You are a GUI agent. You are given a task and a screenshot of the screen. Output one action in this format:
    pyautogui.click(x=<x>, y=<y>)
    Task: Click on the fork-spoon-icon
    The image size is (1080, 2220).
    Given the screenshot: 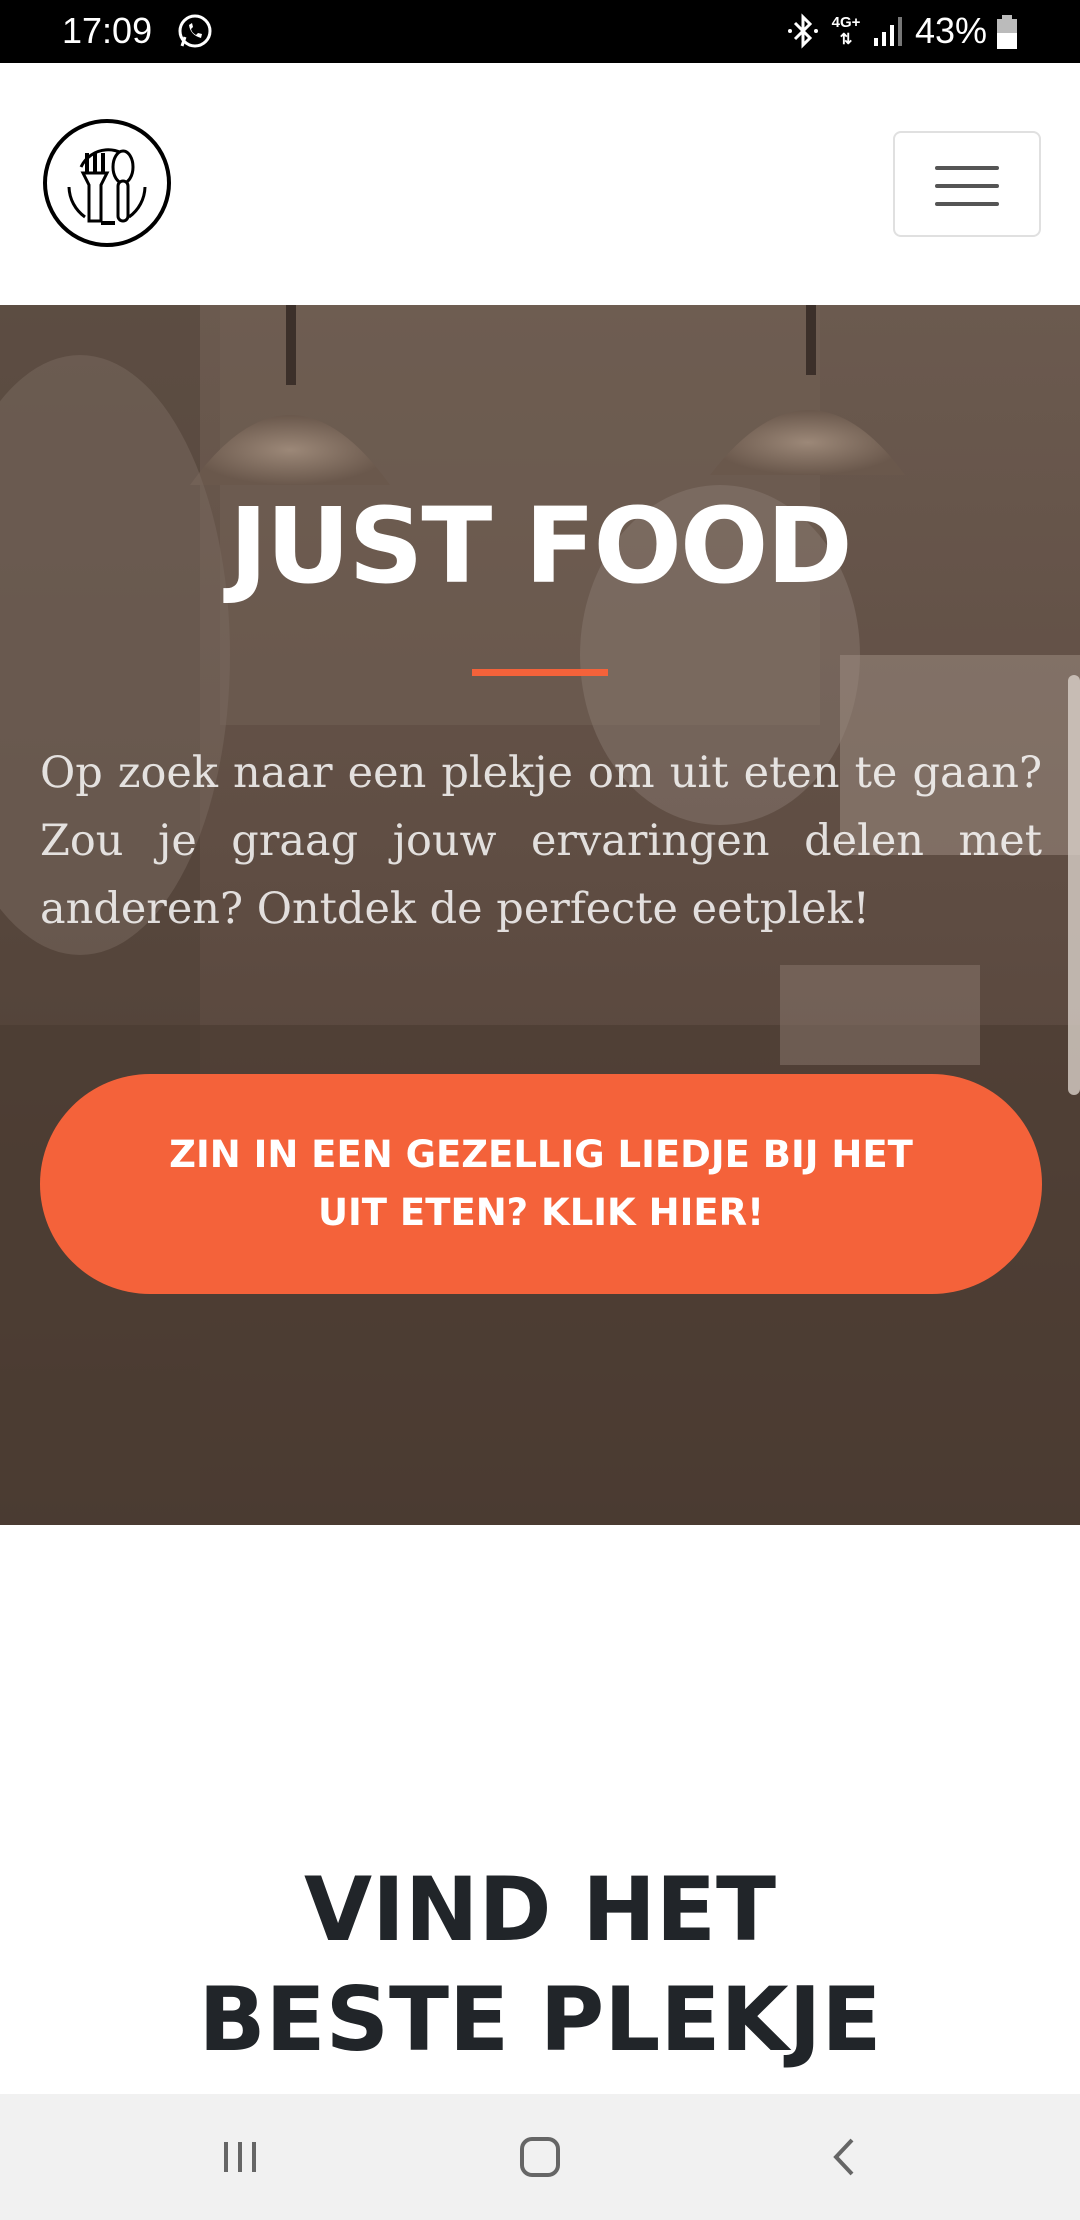 What is the action you would take?
    pyautogui.click(x=107, y=183)
    